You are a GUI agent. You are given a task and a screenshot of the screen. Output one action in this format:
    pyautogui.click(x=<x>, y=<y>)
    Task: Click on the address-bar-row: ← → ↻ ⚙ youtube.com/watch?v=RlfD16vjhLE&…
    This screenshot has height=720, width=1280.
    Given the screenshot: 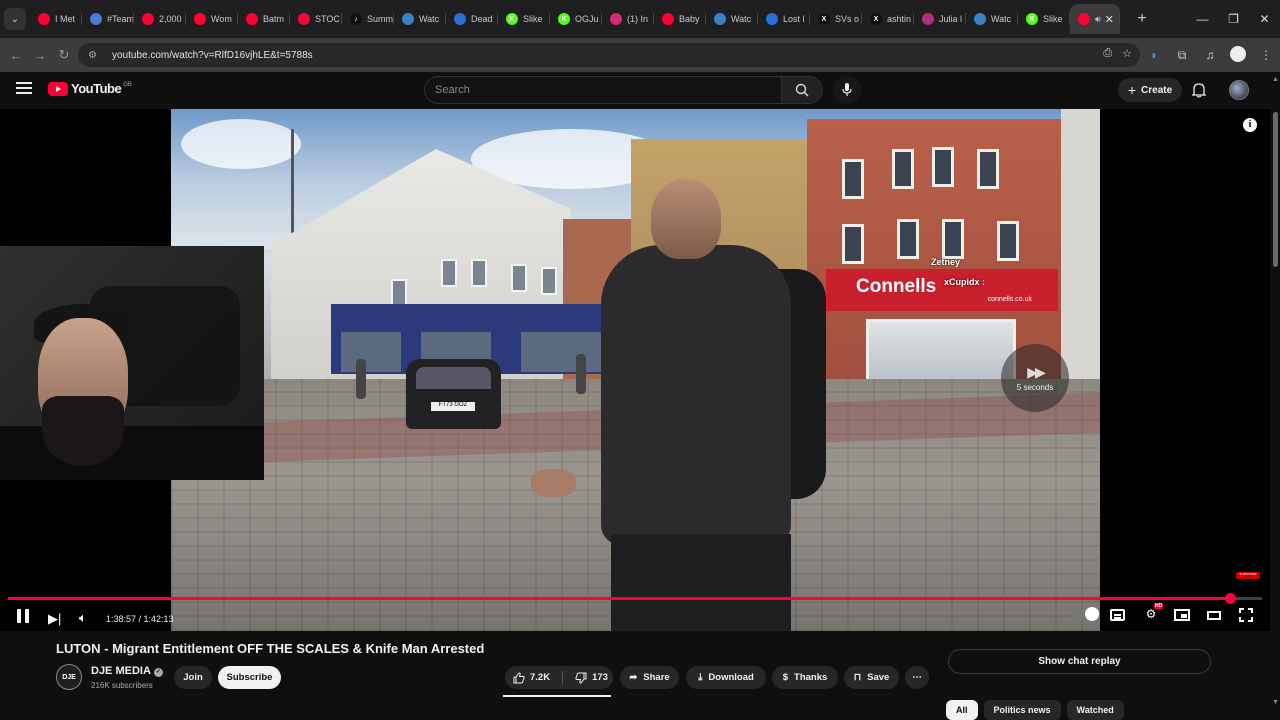 What is the action you would take?
    pyautogui.click(x=640, y=55)
    